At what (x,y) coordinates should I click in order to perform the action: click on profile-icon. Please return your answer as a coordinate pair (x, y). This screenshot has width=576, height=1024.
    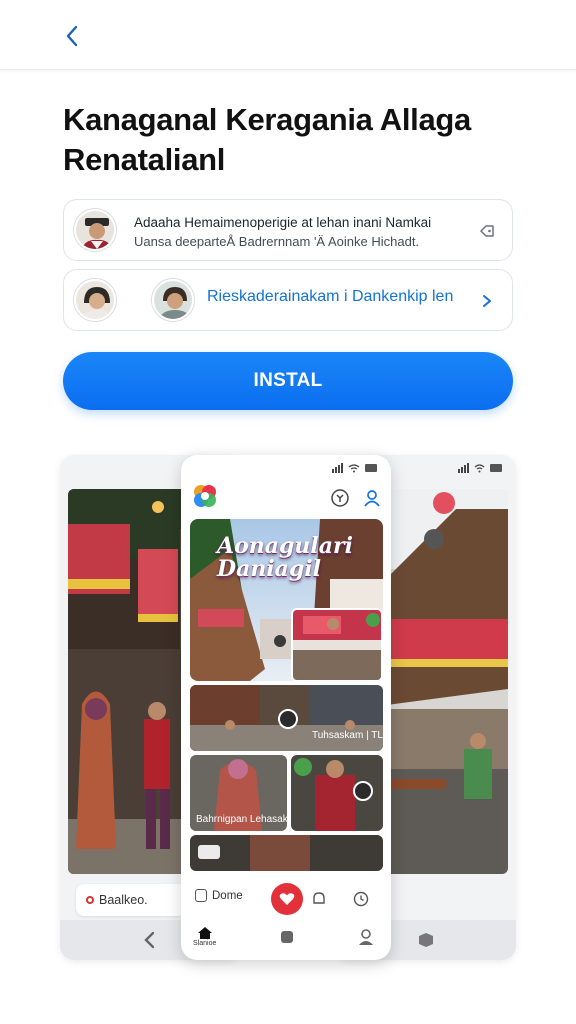
    Looking at the image, I should click on (372, 498).